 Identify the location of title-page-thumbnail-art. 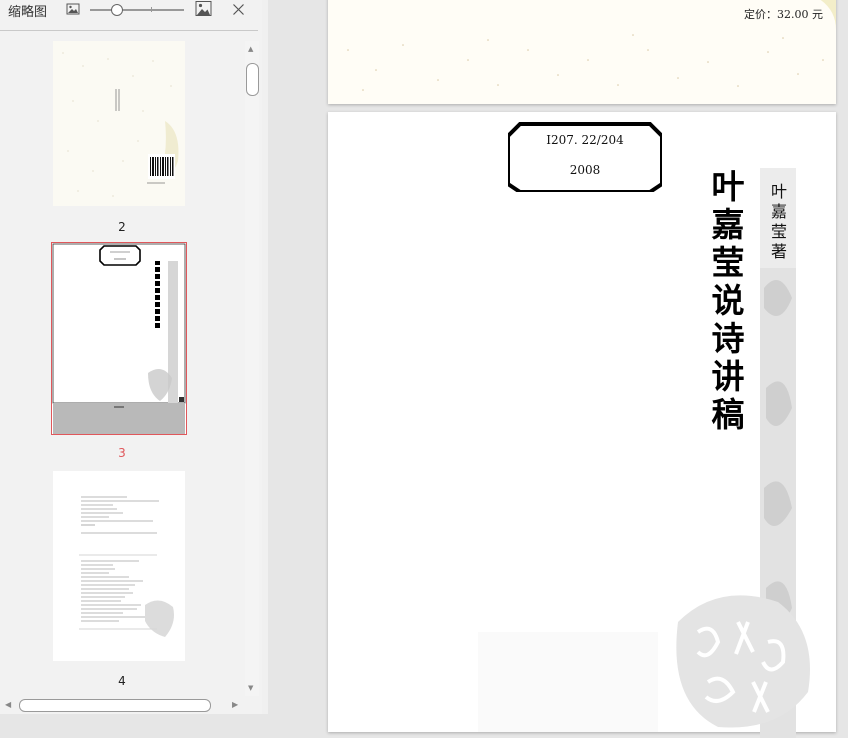
(119, 338).